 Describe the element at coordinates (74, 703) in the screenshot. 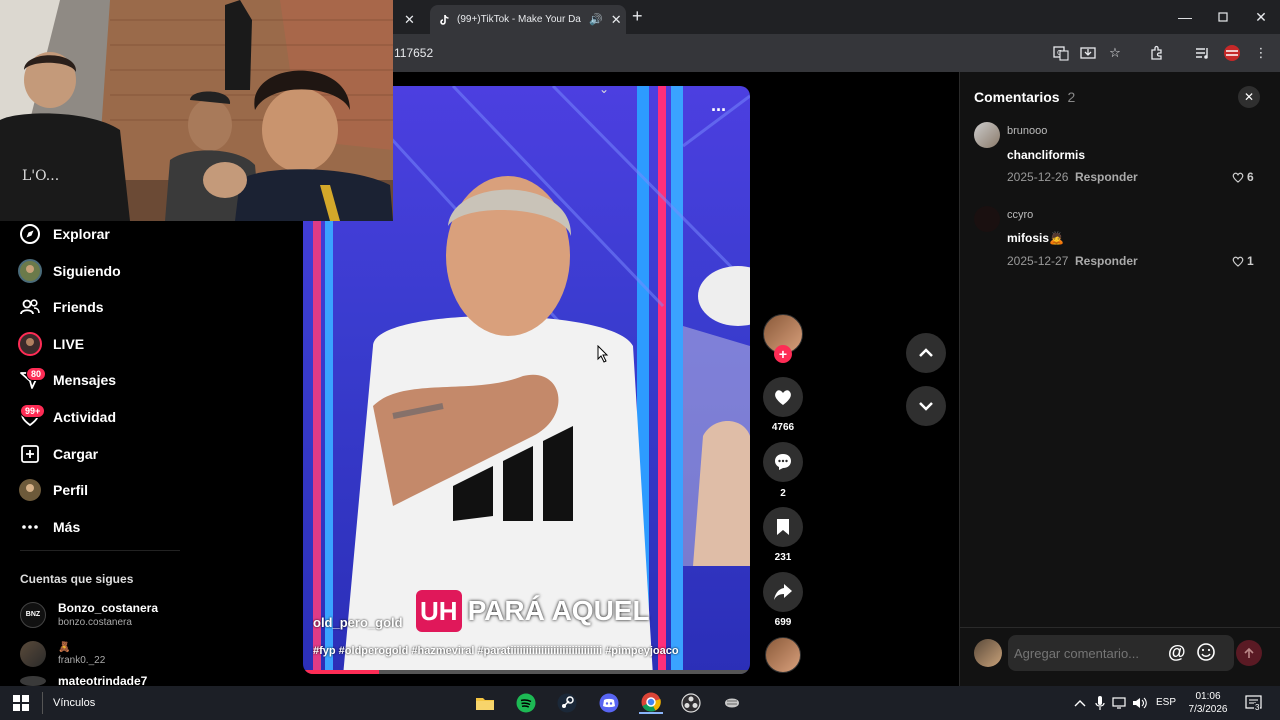

I see `taskbar-links-toolbar: Vínculos` at that location.